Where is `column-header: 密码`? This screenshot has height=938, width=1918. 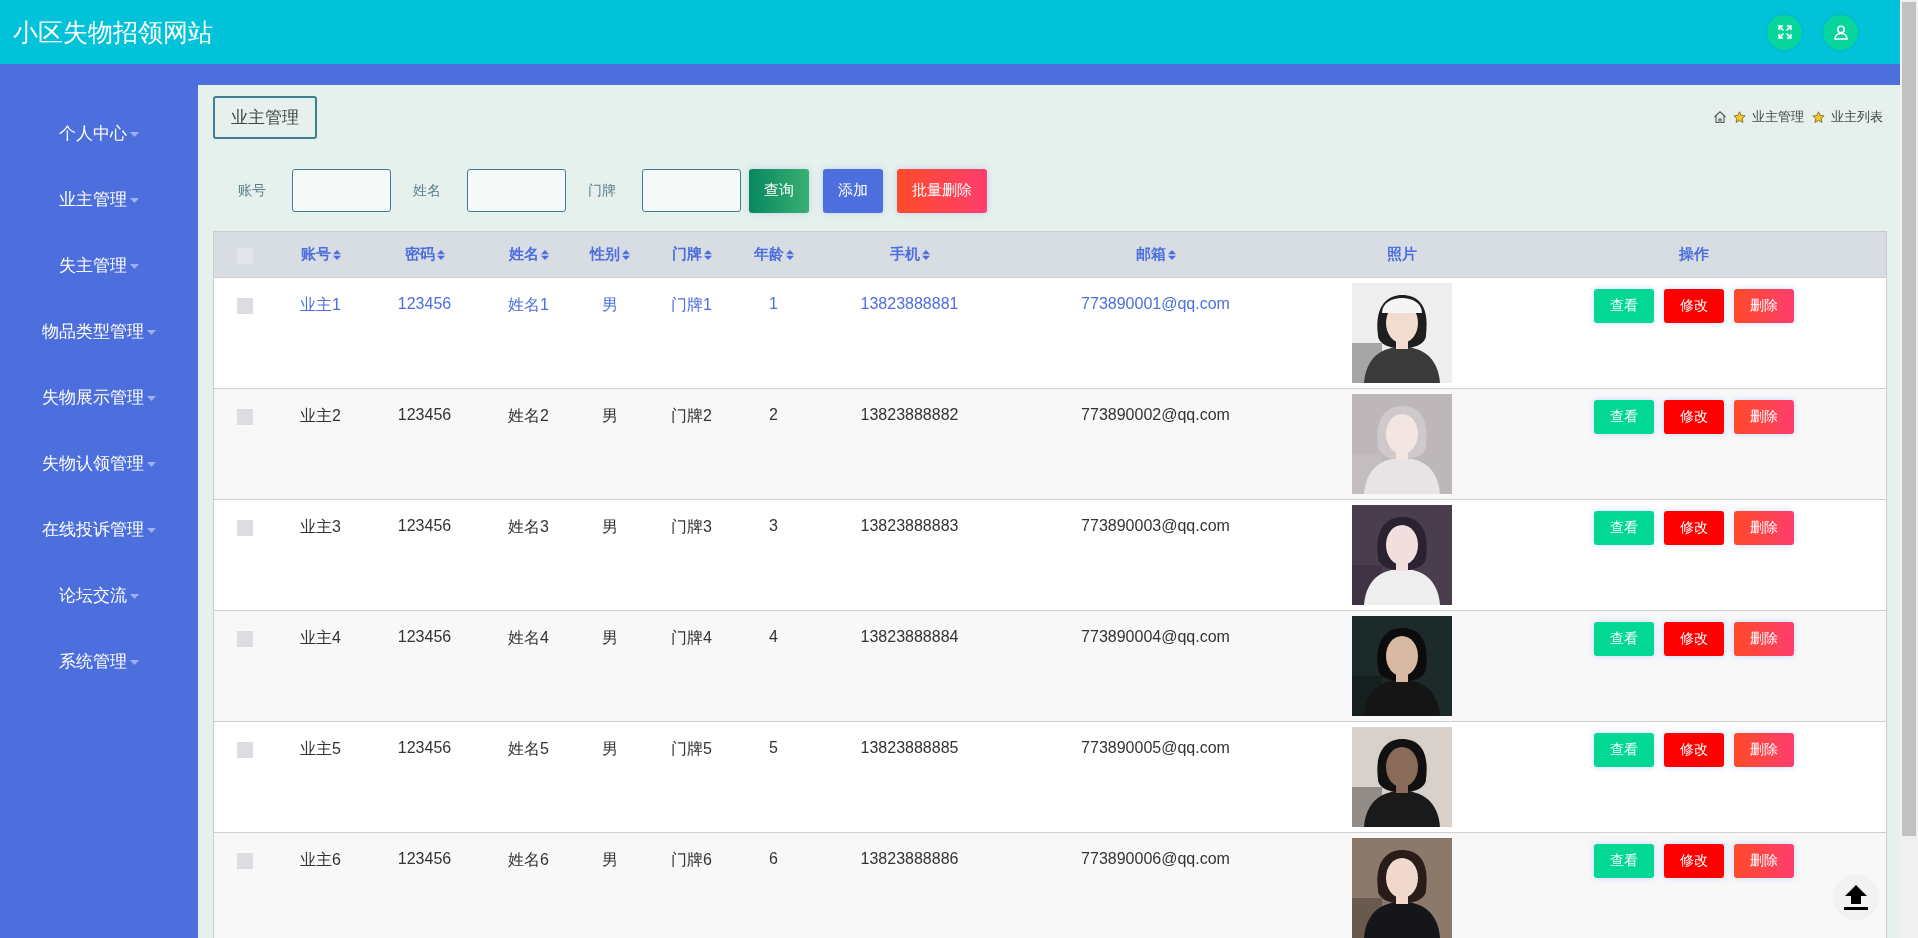 column-header: 密码 is located at coordinates (424, 254).